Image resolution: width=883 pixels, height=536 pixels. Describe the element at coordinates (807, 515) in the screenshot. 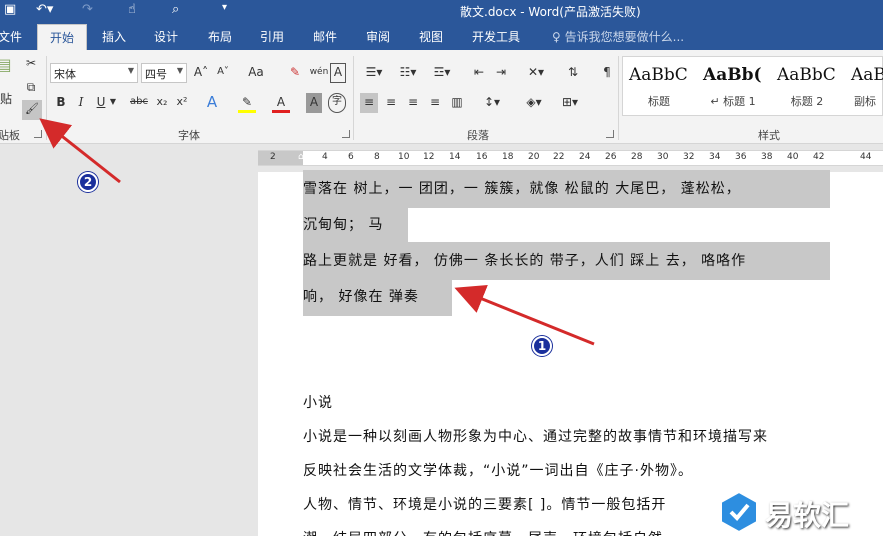

I see `watermark-text: 易软汇` at that location.